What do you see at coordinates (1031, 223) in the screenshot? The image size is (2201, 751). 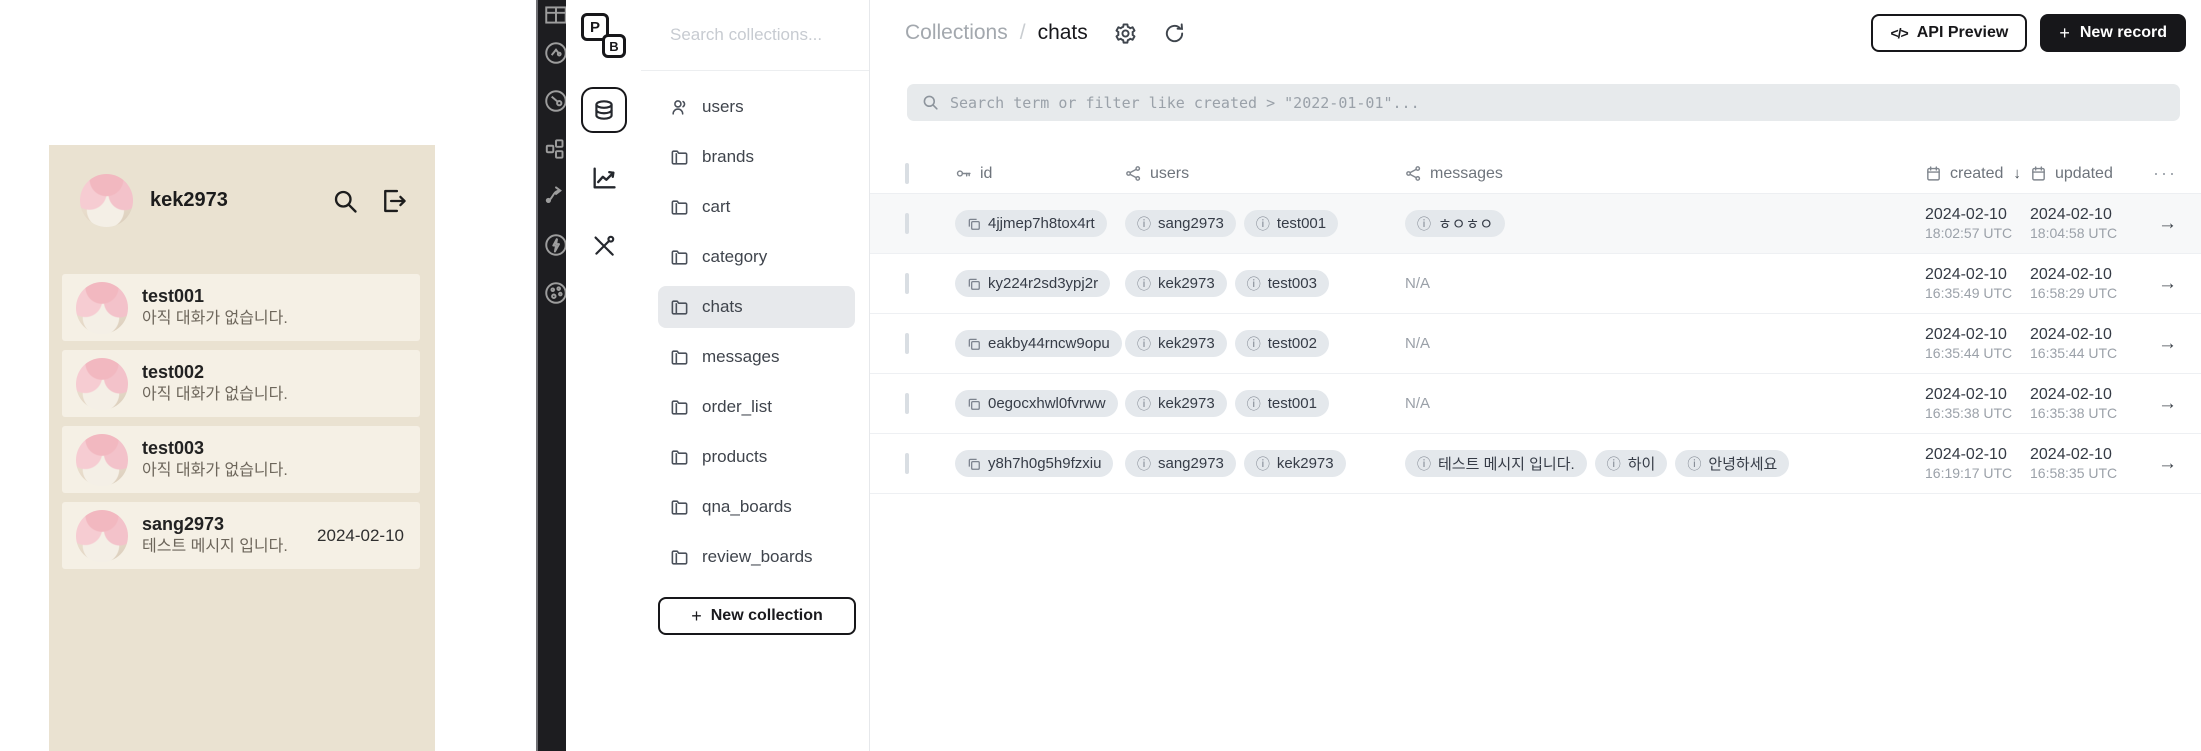 I see `id-pill: 4jjmep7h8tox4rt` at bounding box center [1031, 223].